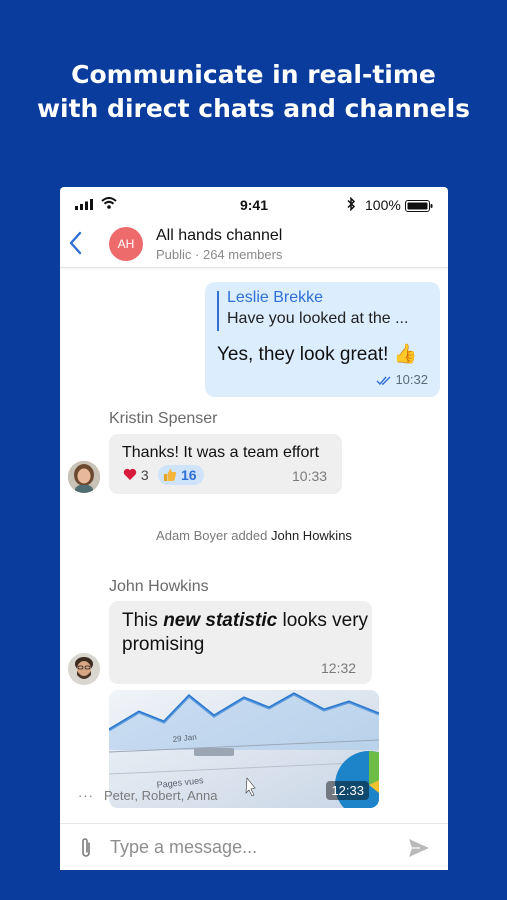  What do you see at coordinates (189, 475) in the screenshot?
I see `thumbs-reaction-count: 16` at bounding box center [189, 475].